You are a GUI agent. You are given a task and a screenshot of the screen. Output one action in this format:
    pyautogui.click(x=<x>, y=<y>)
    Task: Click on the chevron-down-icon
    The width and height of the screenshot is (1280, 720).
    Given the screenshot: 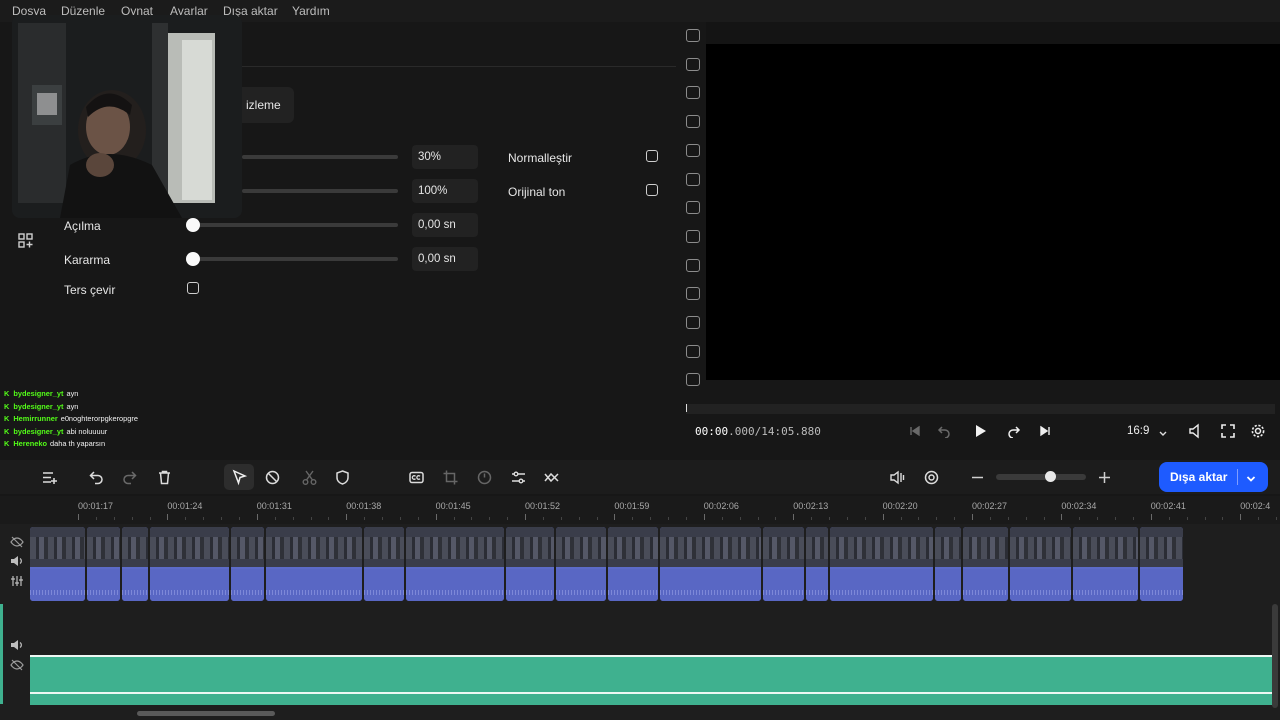 What is the action you would take?
    pyautogui.click(x=1163, y=431)
    